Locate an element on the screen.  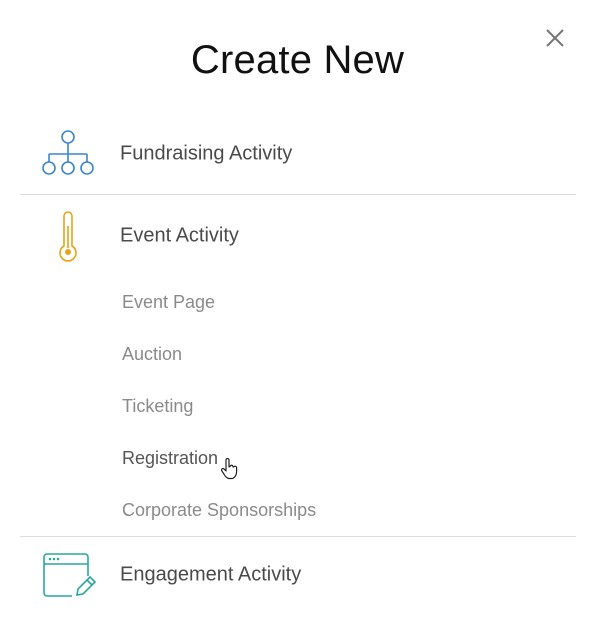
option-fundraising-activity: Fundraising Activity is located at coordinates (298, 154).